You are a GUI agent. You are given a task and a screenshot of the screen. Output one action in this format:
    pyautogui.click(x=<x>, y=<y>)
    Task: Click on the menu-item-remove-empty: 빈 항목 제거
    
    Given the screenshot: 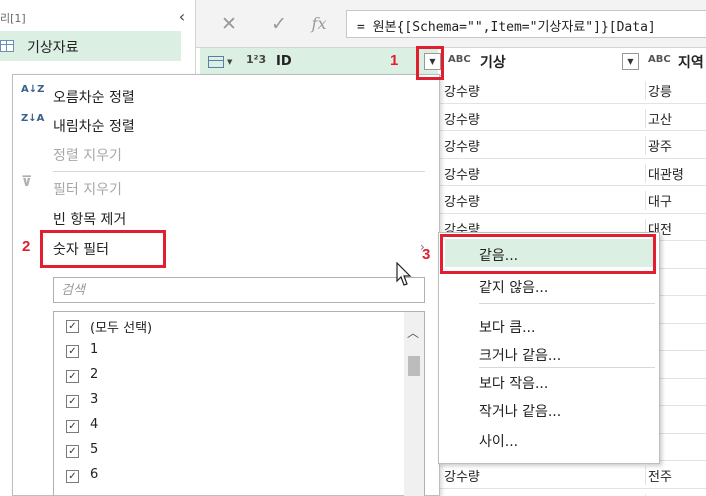 What is the action you would take?
    pyautogui.click(x=223, y=218)
    